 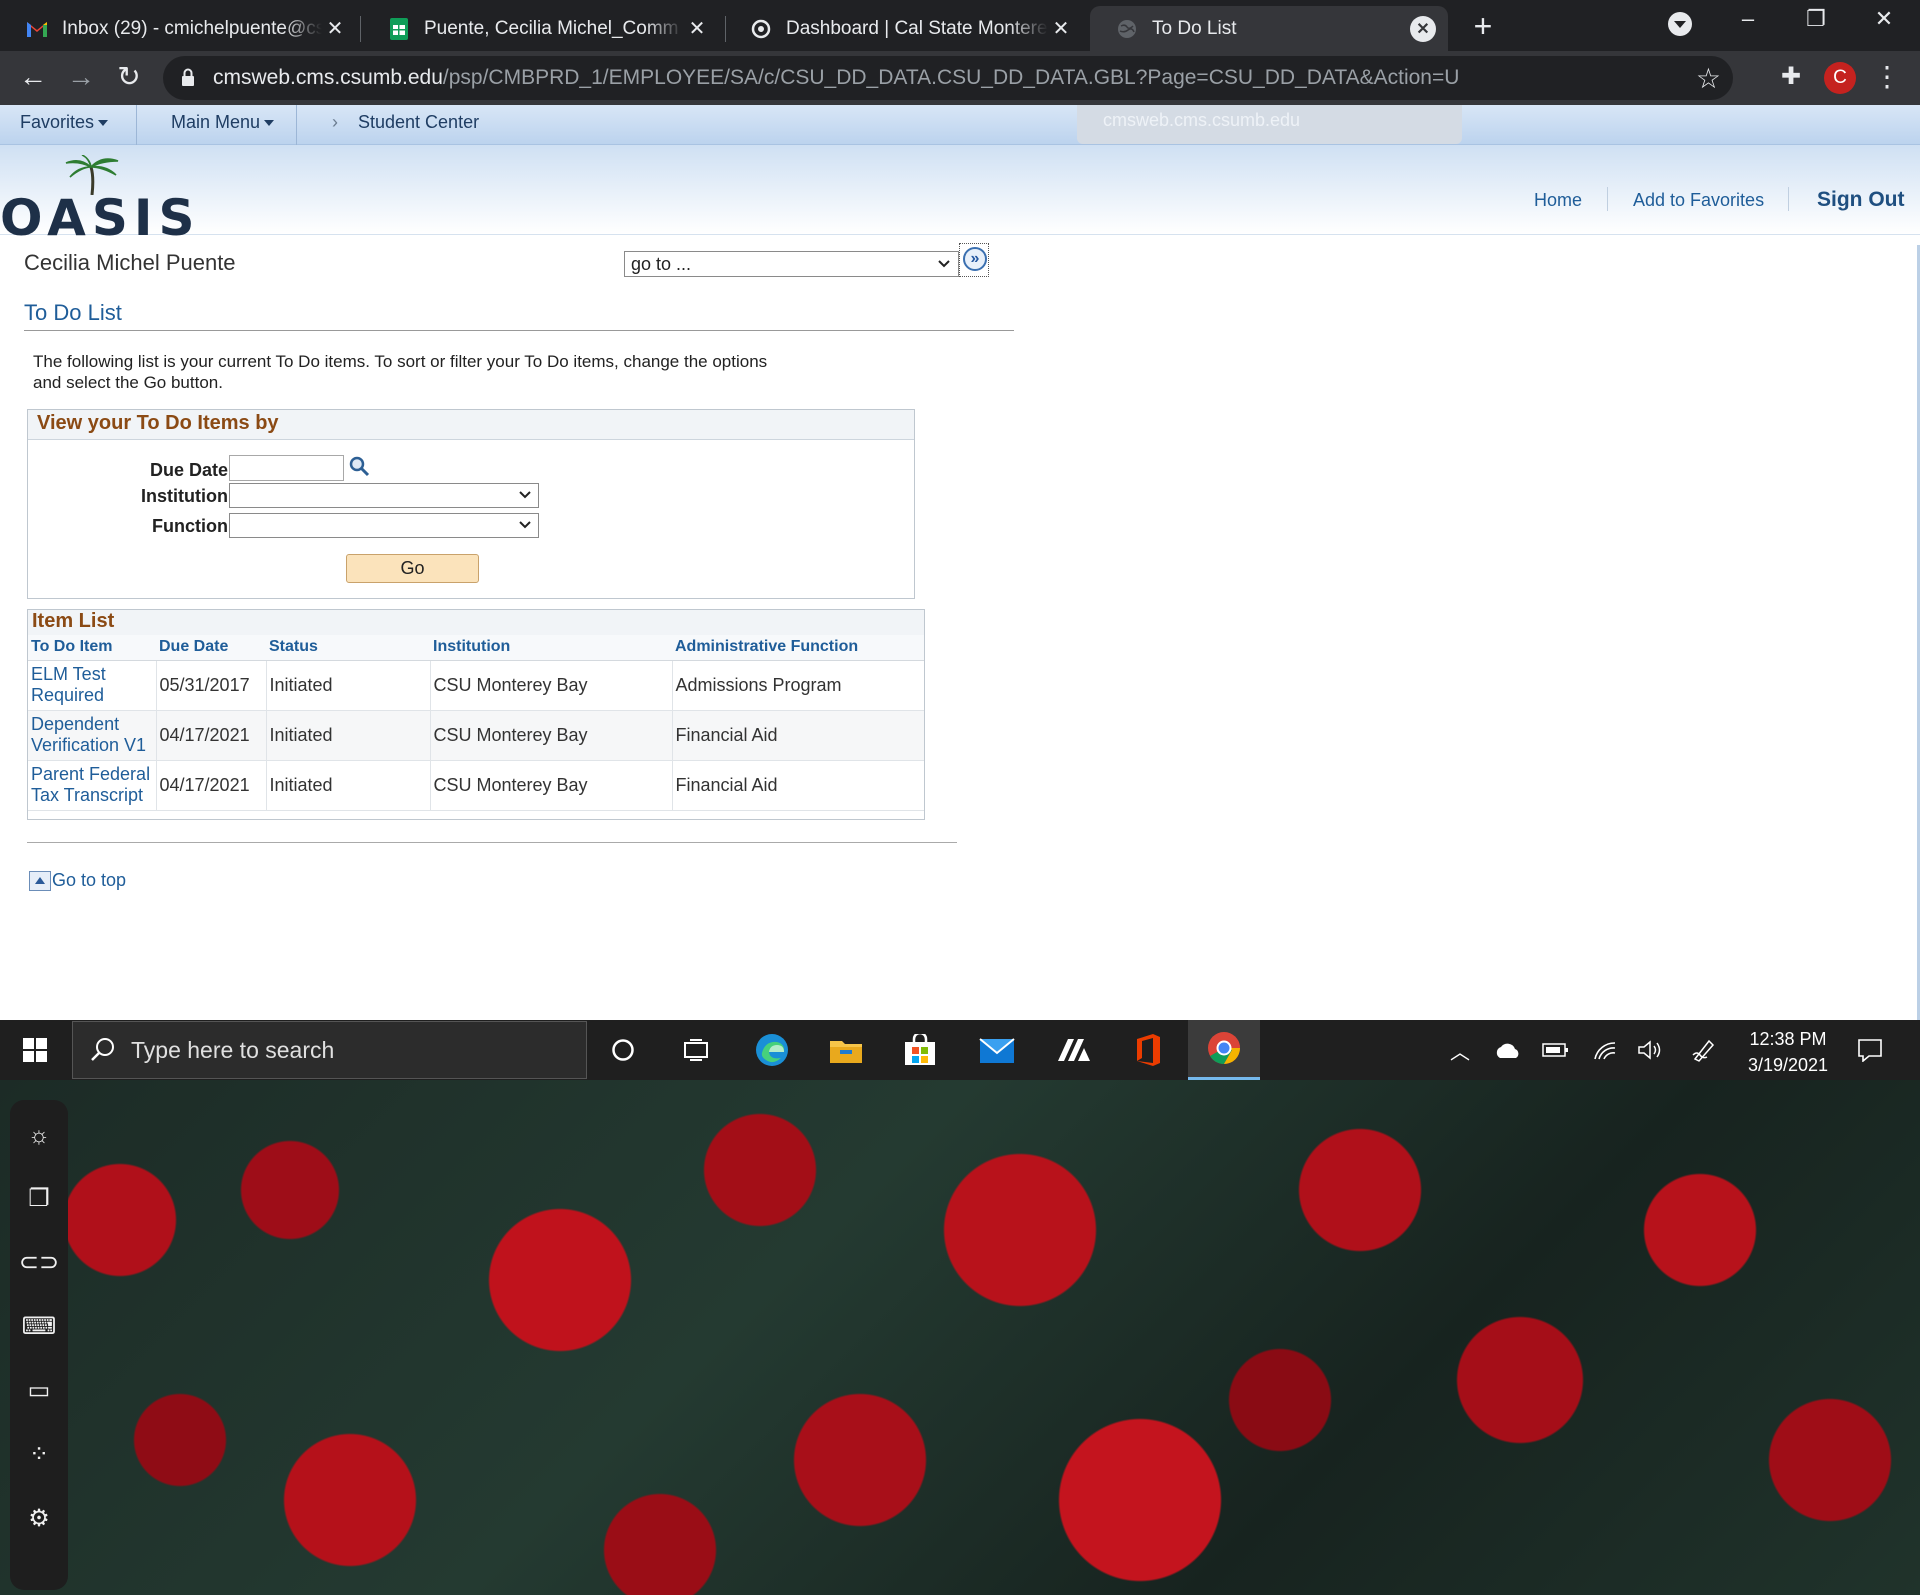 I want to click on show-hidden-icons-chevron-icon: ︿, so click(x=1460, y=1050).